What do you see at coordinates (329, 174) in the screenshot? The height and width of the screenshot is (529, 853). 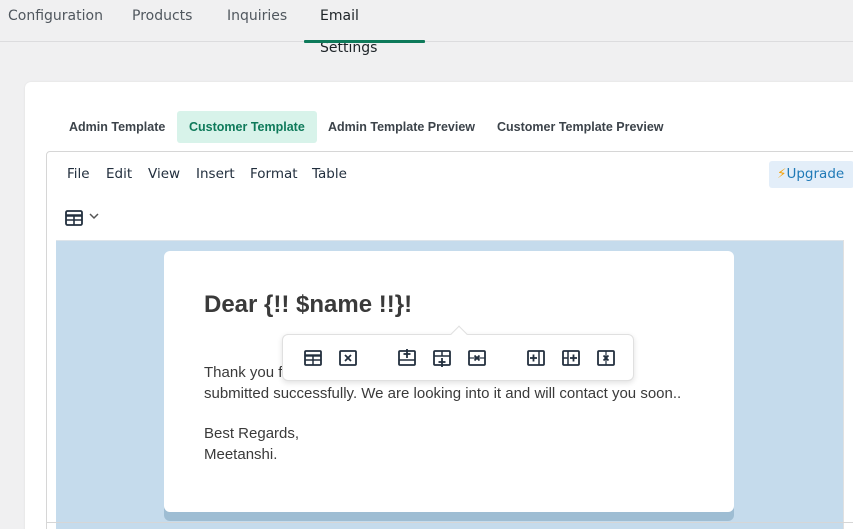 I see `menu-table: Table` at bounding box center [329, 174].